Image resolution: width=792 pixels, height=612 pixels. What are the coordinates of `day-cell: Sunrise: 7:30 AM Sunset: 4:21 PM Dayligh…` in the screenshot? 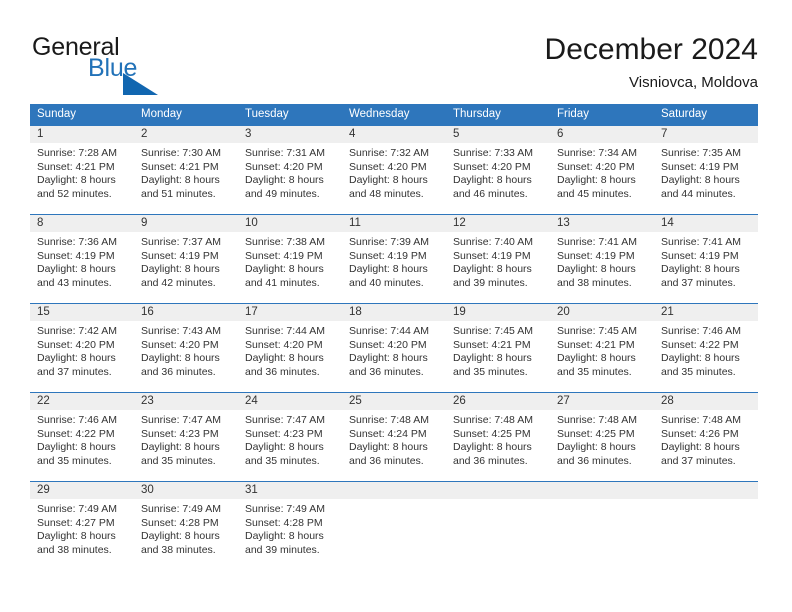 It's located at (186, 178).